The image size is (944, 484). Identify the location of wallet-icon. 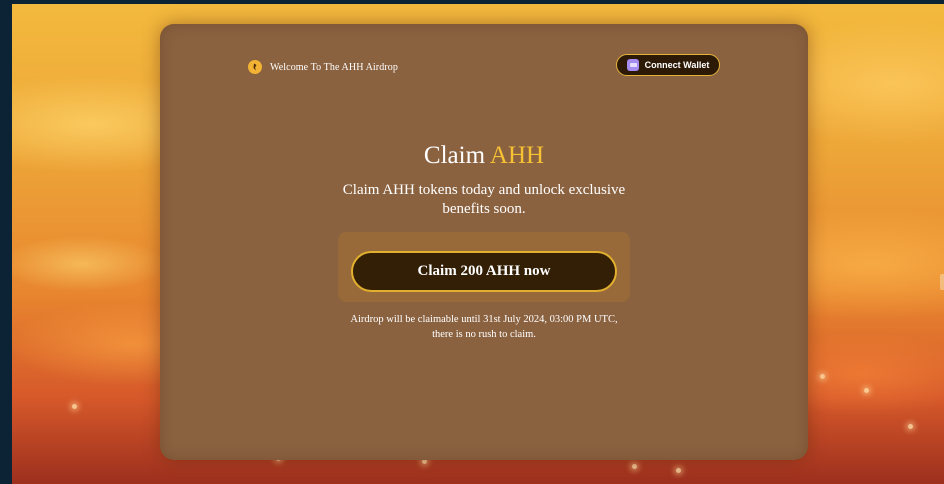
(632, 65).